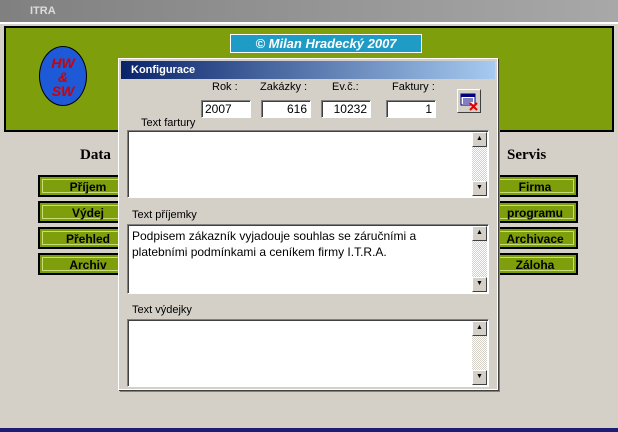 This screenshot has height=432, width=618. Describe the element at coordinates (479, 353) in the screenshot. I see `text-vydejky-scrollbar: ▲ ▼` at that location.